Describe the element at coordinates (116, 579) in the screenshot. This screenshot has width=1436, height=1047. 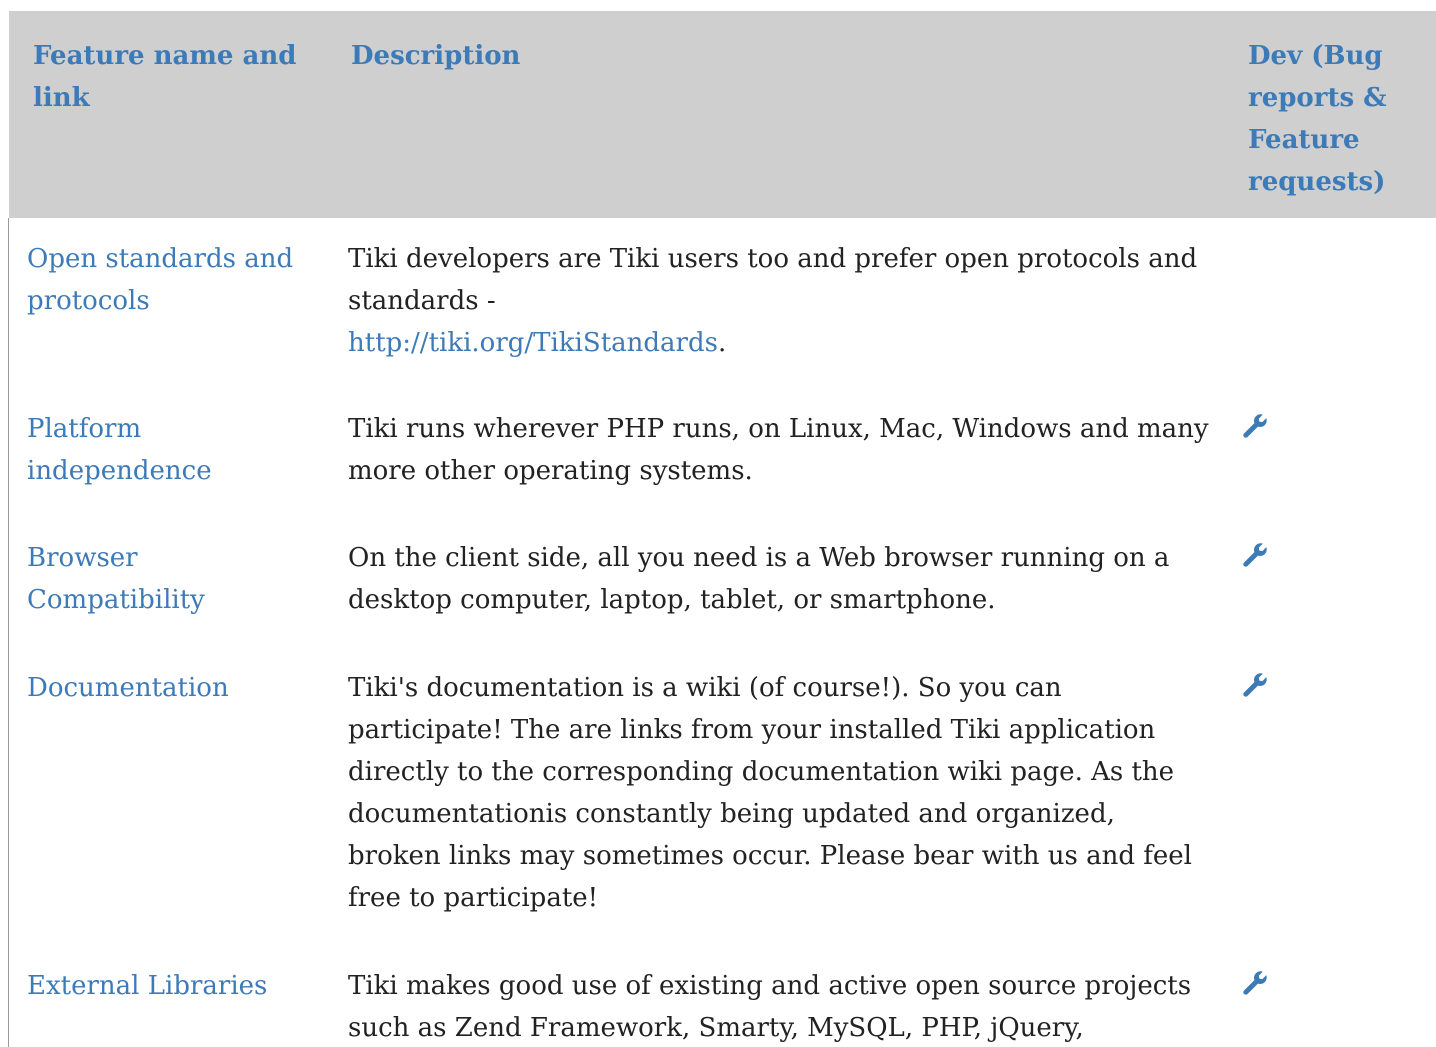
I see `feature-link: Browser Compatibility` at that location.